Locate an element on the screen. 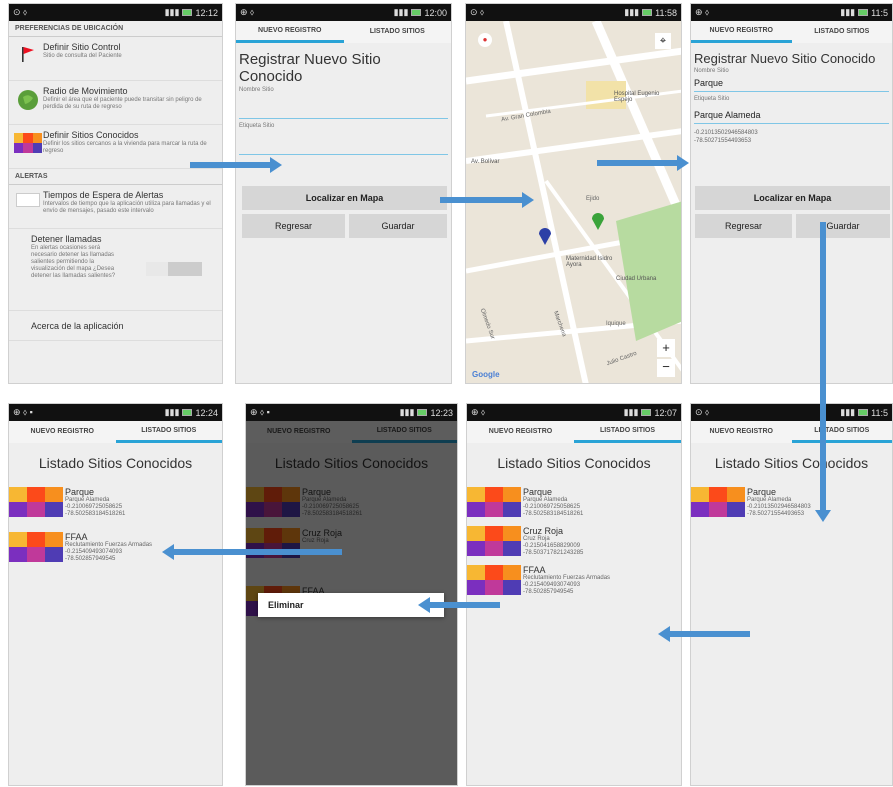  site-lat: -0.215409493074093 is located at coordinates (552, 585).